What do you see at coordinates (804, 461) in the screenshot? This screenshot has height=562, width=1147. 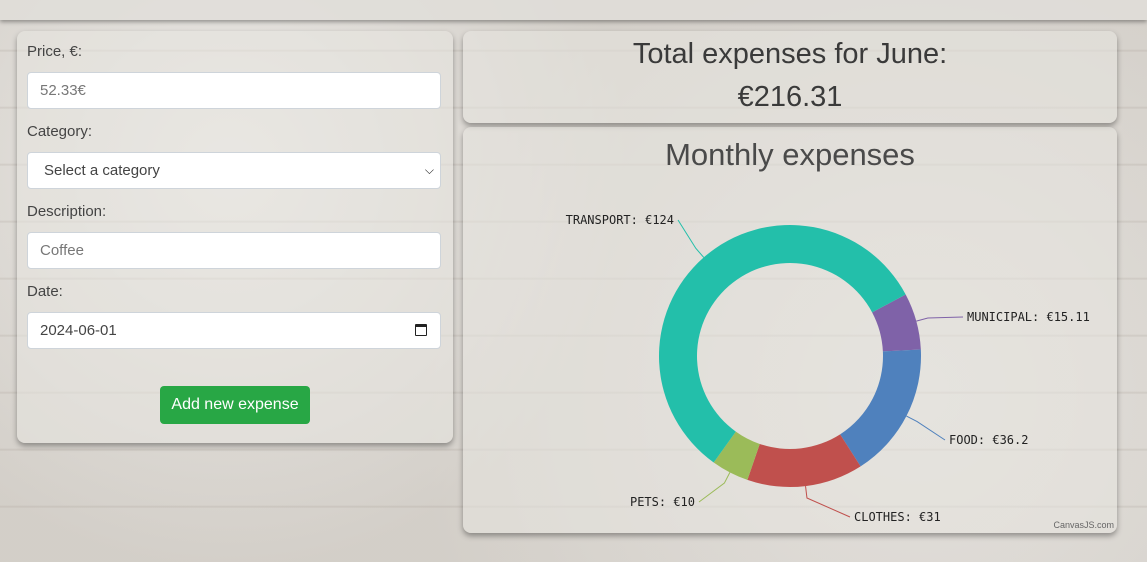 I see `slice-clothes` at bounding box center [804, 461].